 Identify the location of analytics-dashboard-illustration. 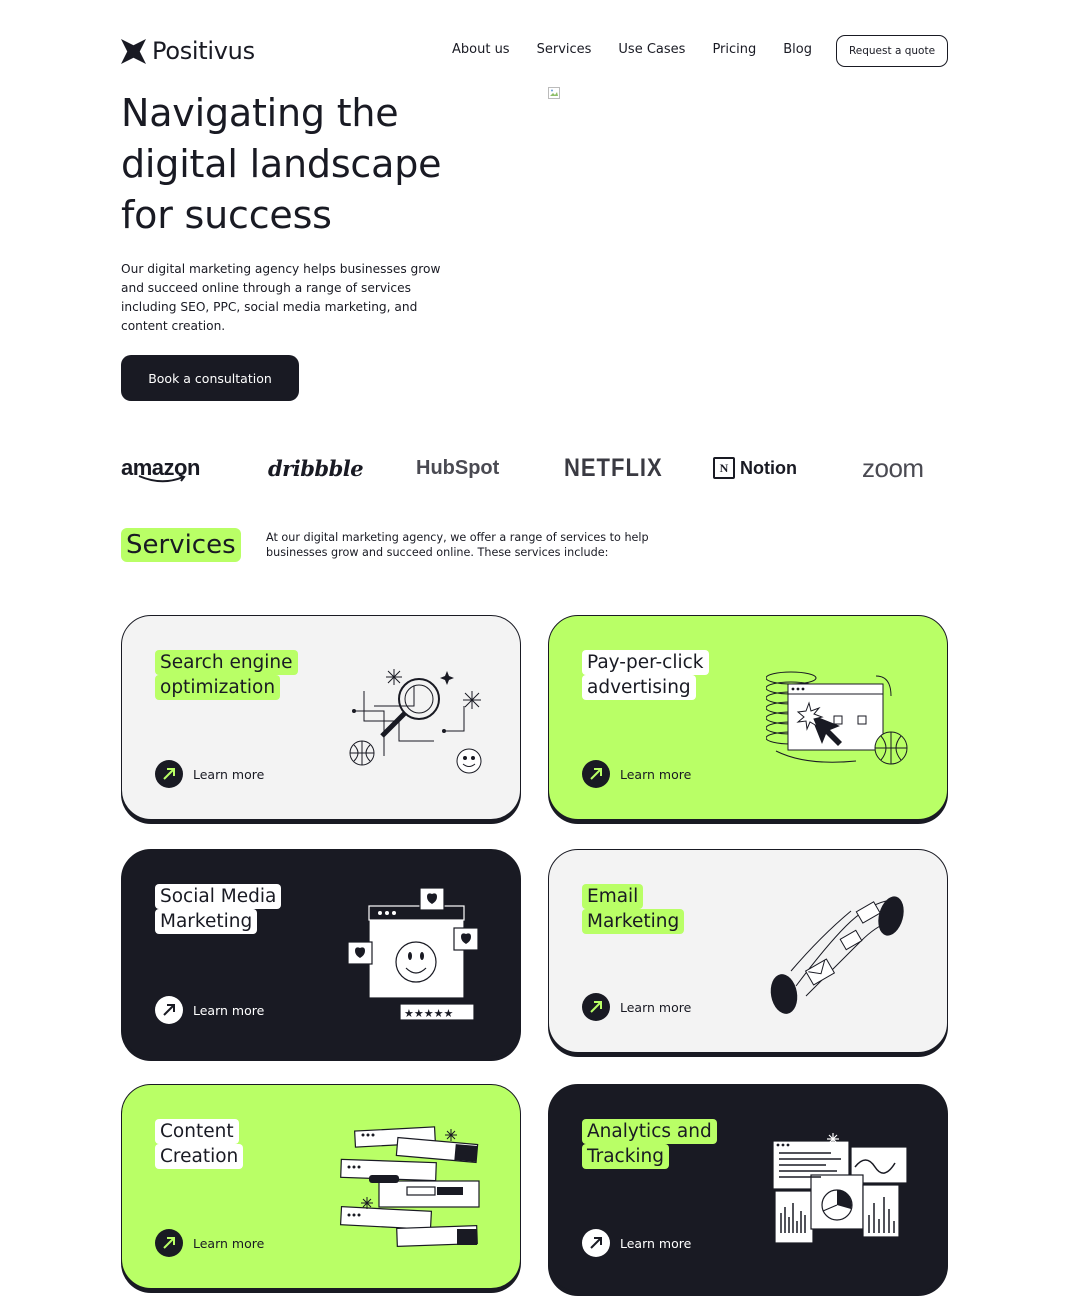
(840, 1188).